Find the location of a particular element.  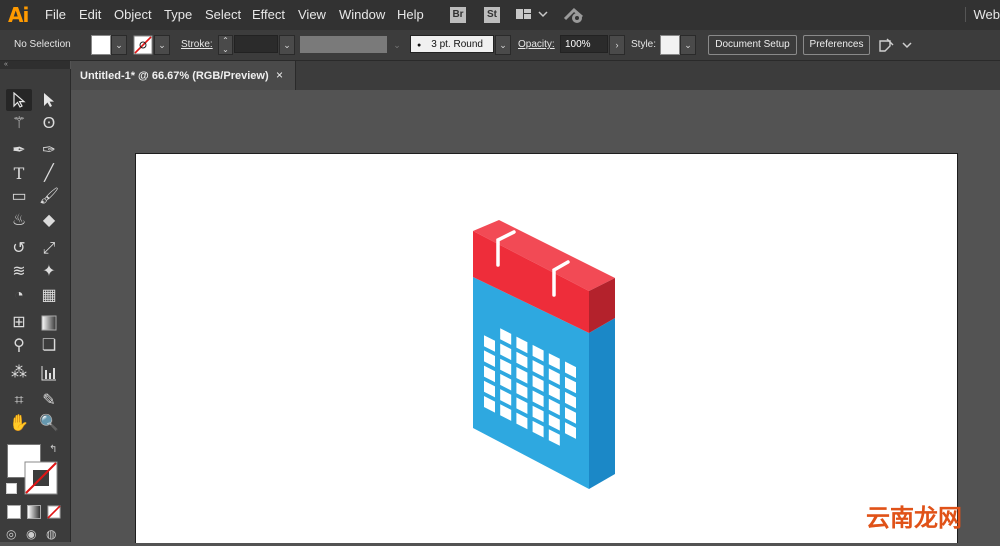

document-tab-bar: Untitled-1* @ 66.67% (RGB/Preview) × is located at coordinates (535, 75).